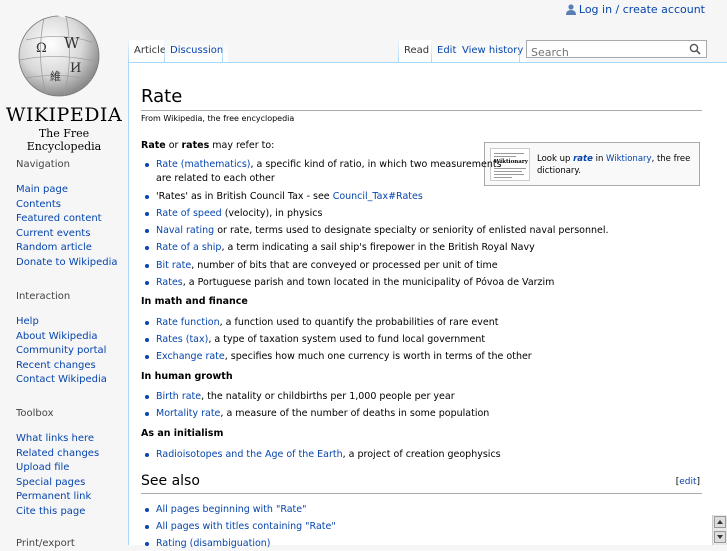 This screenshot has width=727, height=551. I want to click on globe-glyph: 維, so click(55, 76).